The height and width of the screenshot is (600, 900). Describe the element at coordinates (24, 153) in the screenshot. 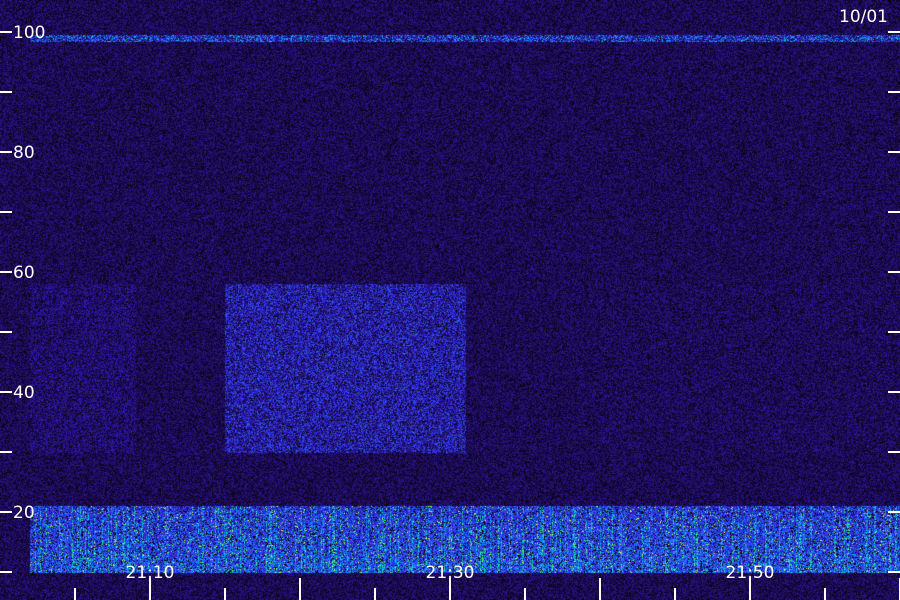

I see `y-tick-label: 80` at that location.